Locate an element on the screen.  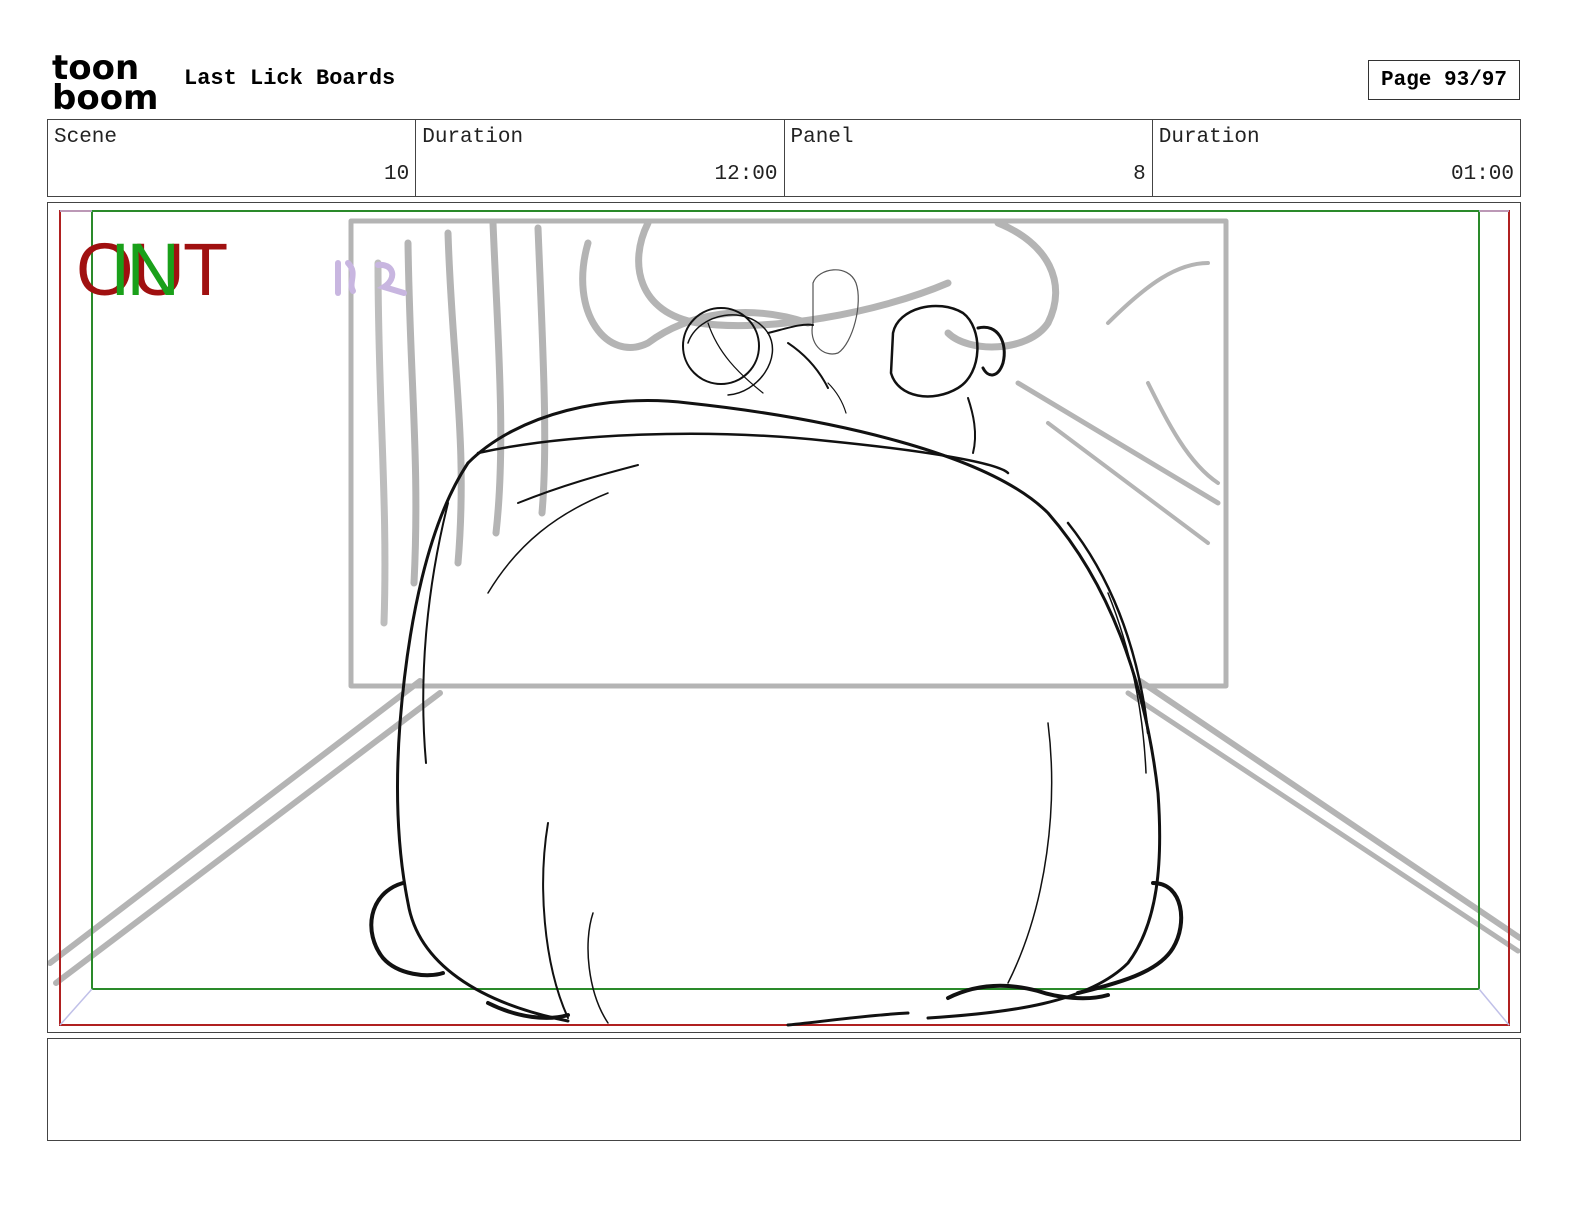
lavender-mark is located at coordinates (371, 278).